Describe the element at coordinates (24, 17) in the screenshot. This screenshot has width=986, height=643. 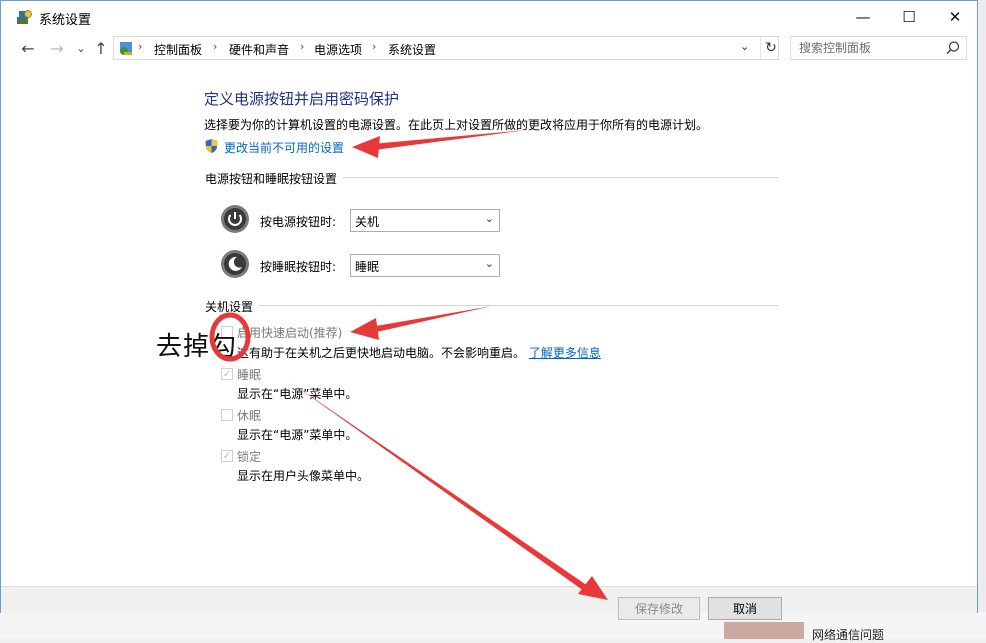
I see `power-options-app-icon` at that location.